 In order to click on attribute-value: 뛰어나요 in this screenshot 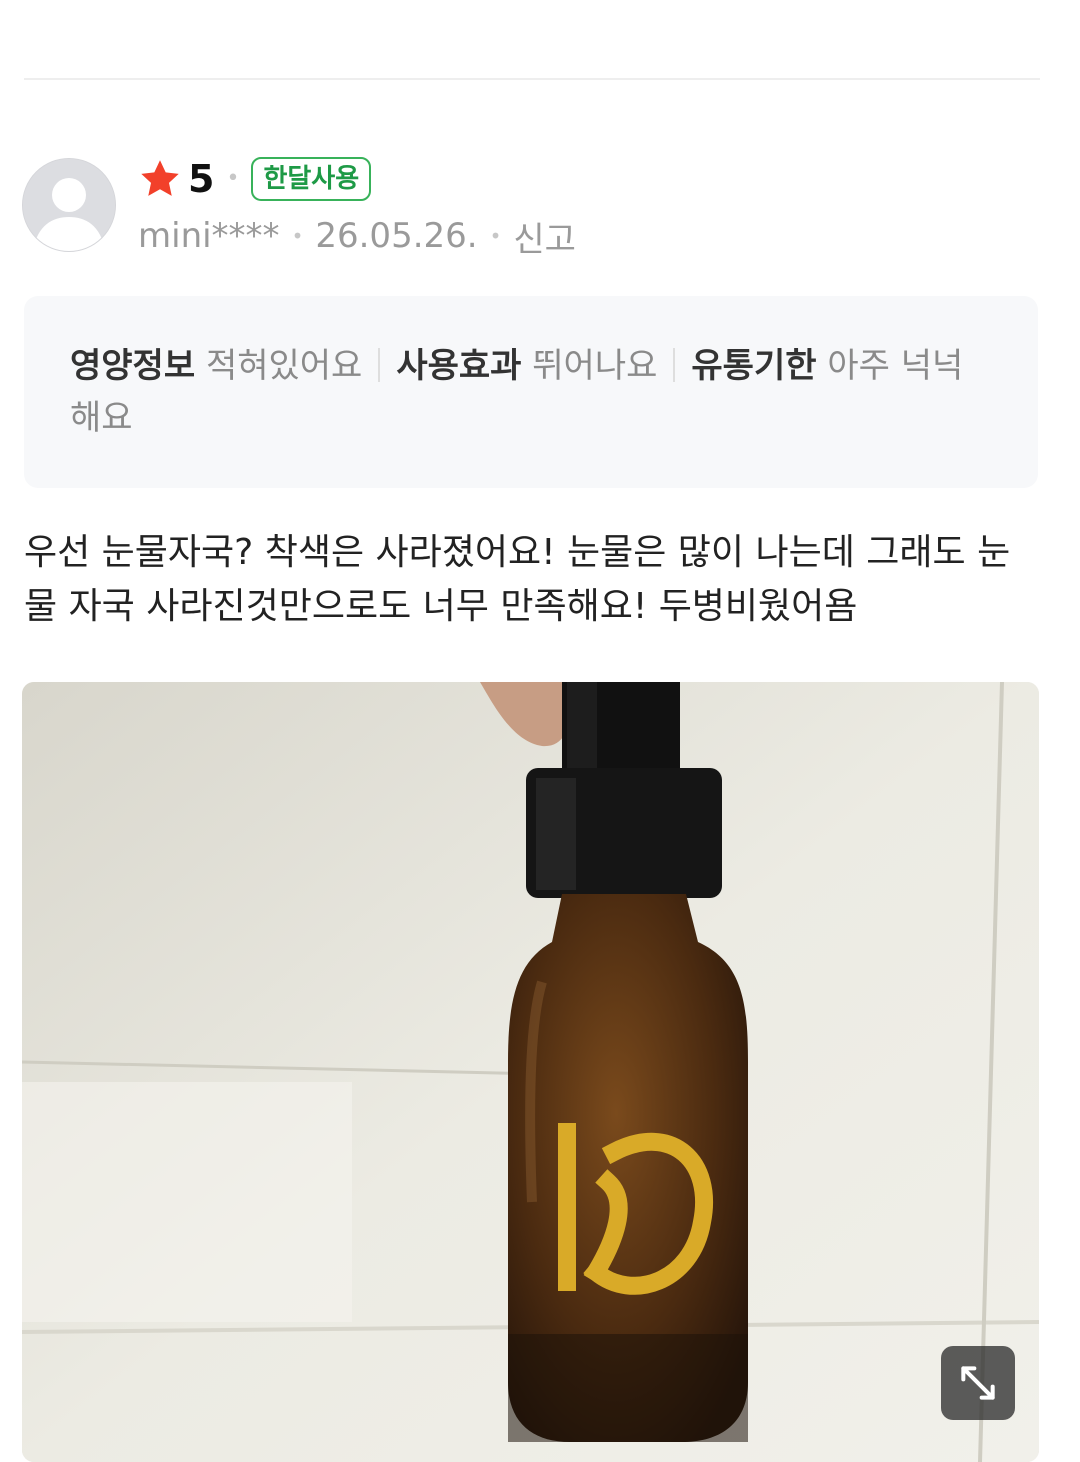, I will do `click(595, 366)`.